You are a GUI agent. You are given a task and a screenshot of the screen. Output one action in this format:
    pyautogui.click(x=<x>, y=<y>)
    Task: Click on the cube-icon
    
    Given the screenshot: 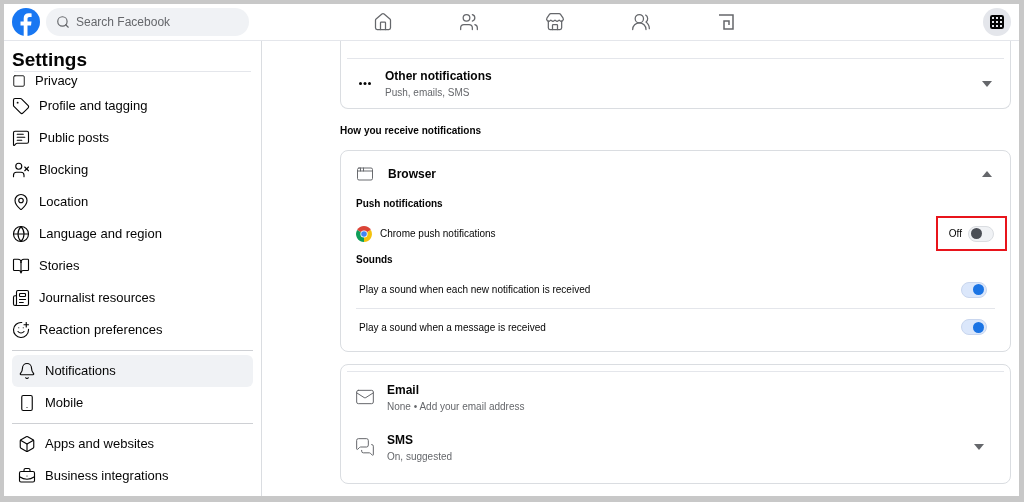 What is the action you would take?
    pyautogui.click(x=27, y=444)
    